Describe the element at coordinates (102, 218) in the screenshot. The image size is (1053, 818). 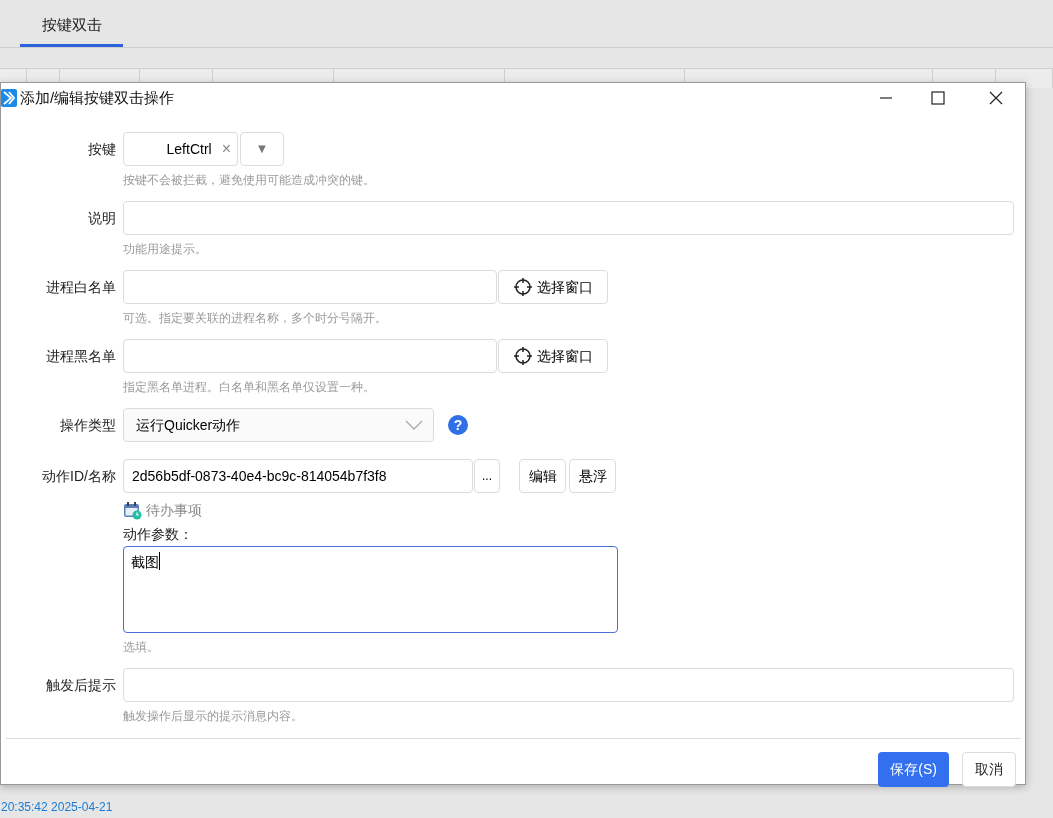
I see `field-label: 说明` at that location.